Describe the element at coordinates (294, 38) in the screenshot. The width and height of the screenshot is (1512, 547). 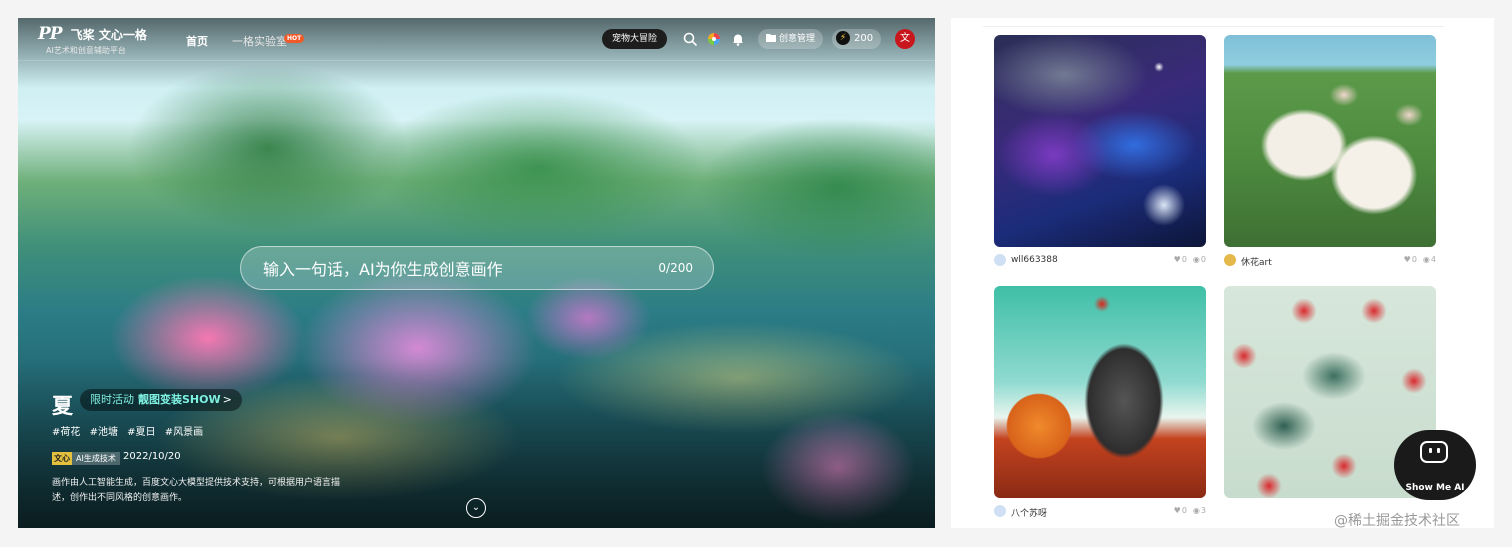
I see `hot-badge: HOT` at that location.